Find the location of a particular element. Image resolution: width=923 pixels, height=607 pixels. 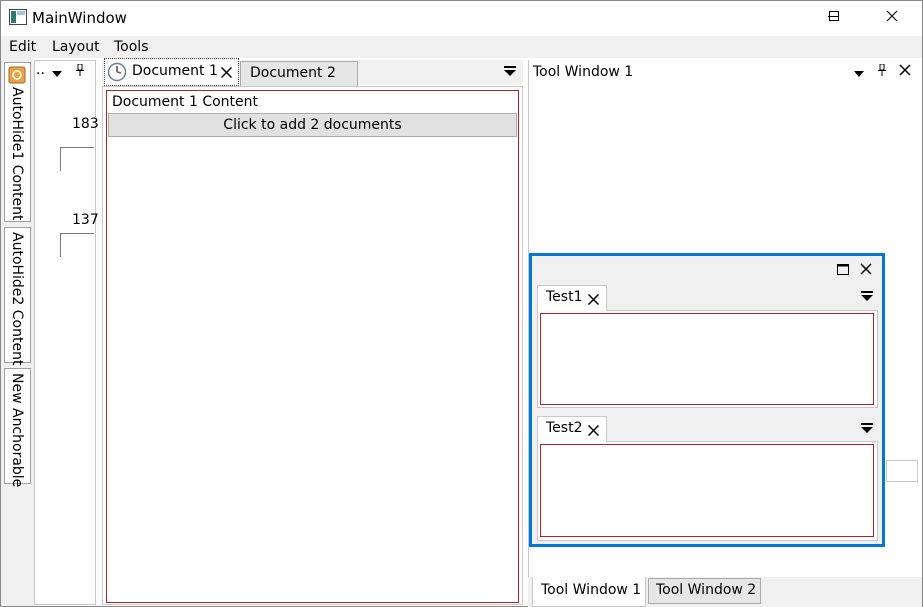

tool-window-close-button is located at coordinates (905, 72).